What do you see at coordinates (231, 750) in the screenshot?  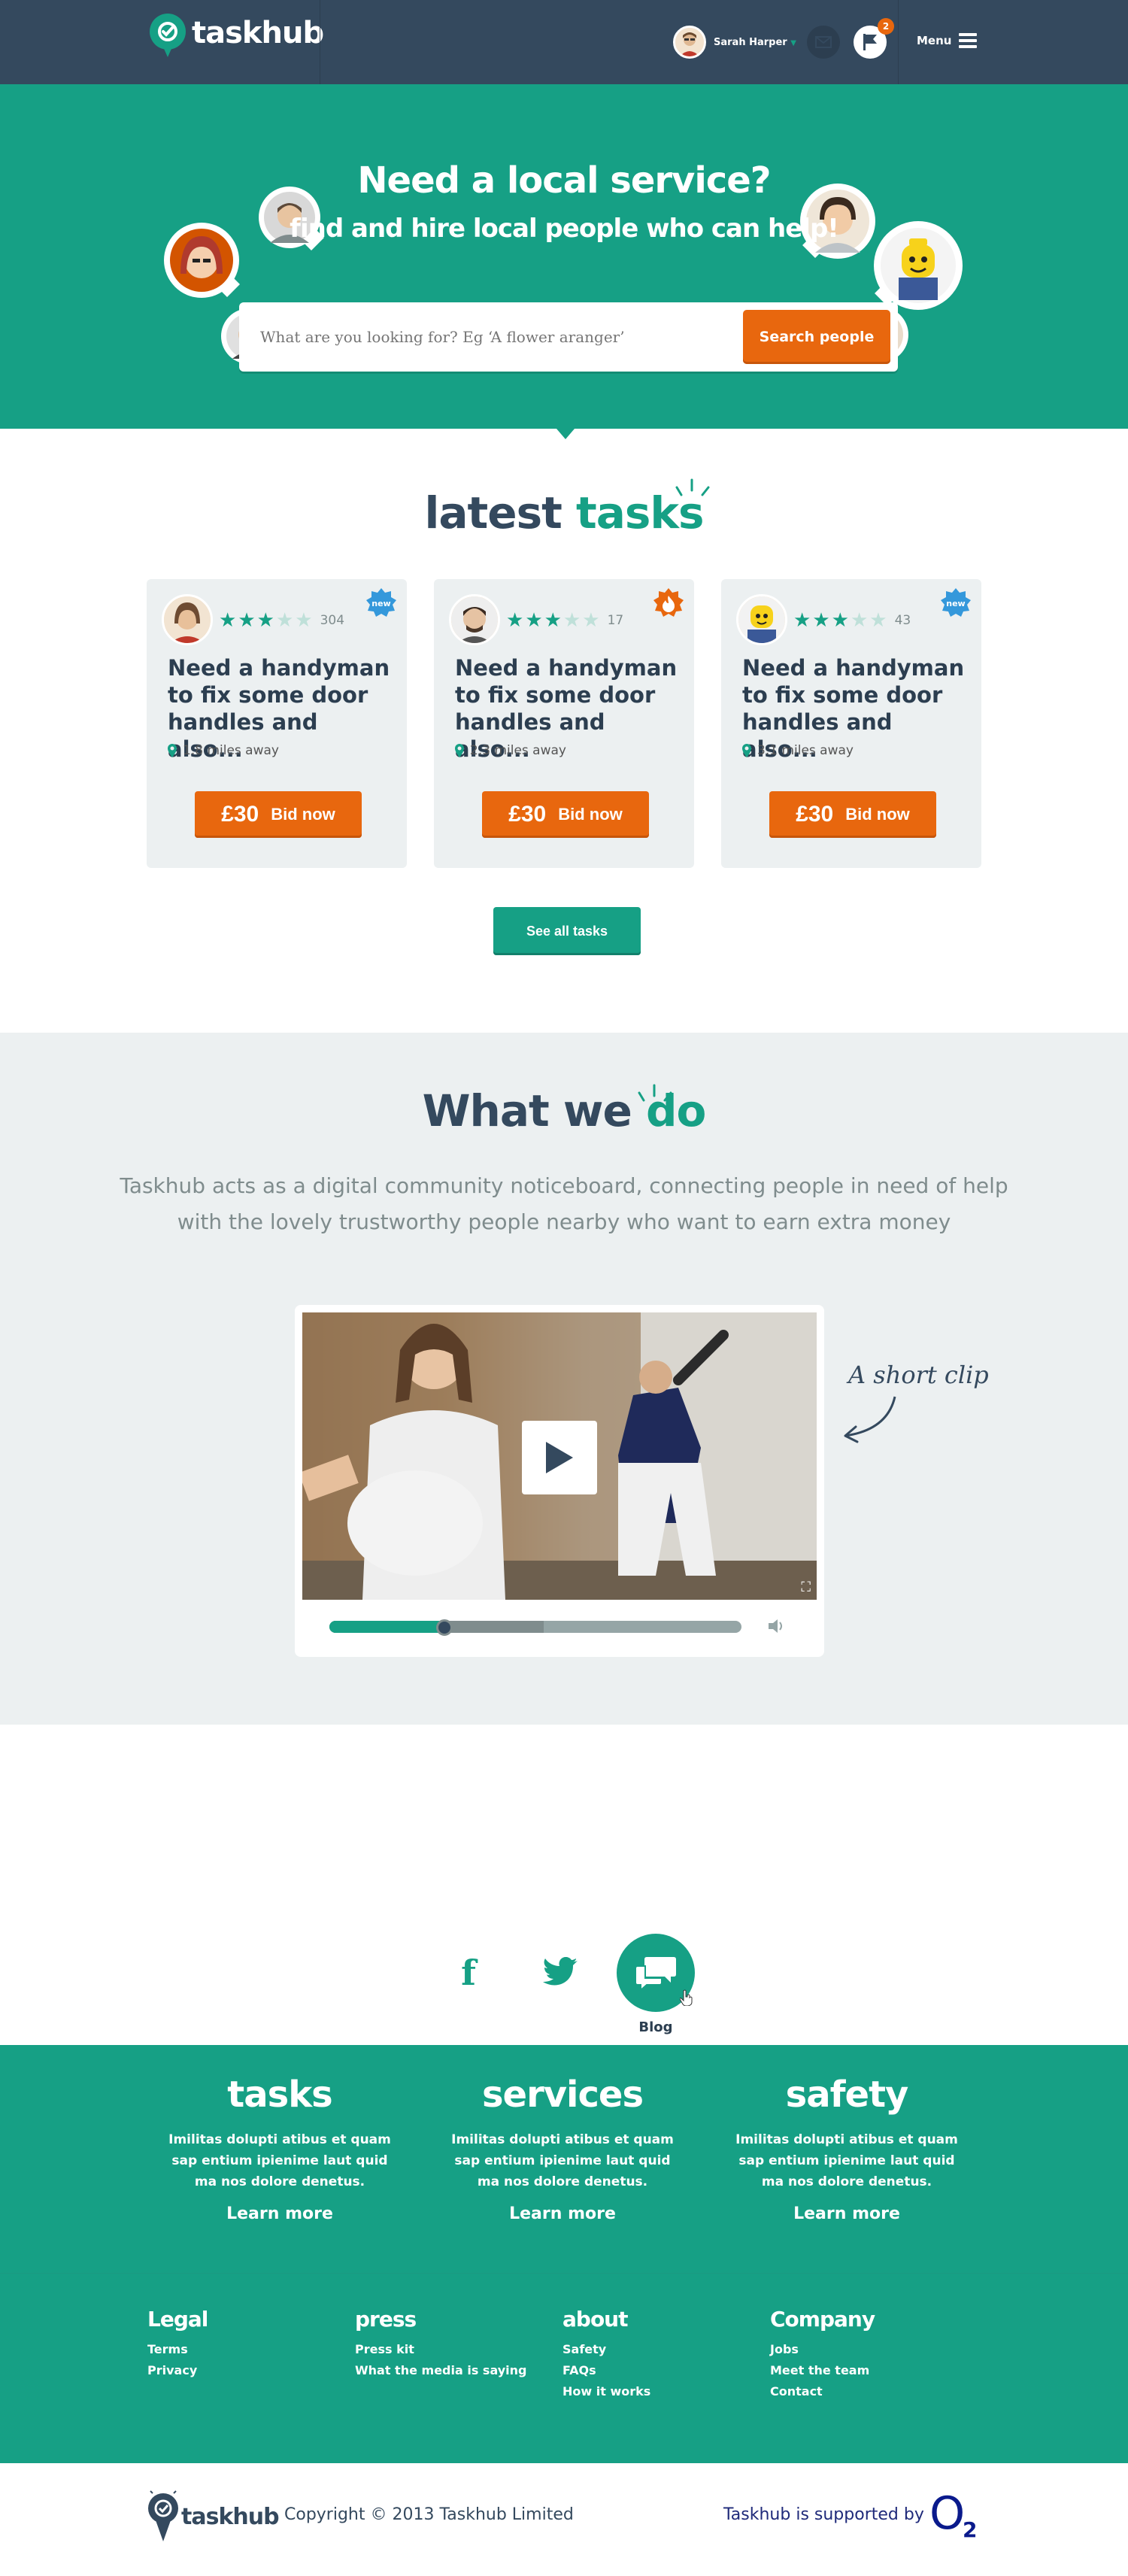 I see `distance-text: 1.8 miles away` at bounding box center [231, 750].